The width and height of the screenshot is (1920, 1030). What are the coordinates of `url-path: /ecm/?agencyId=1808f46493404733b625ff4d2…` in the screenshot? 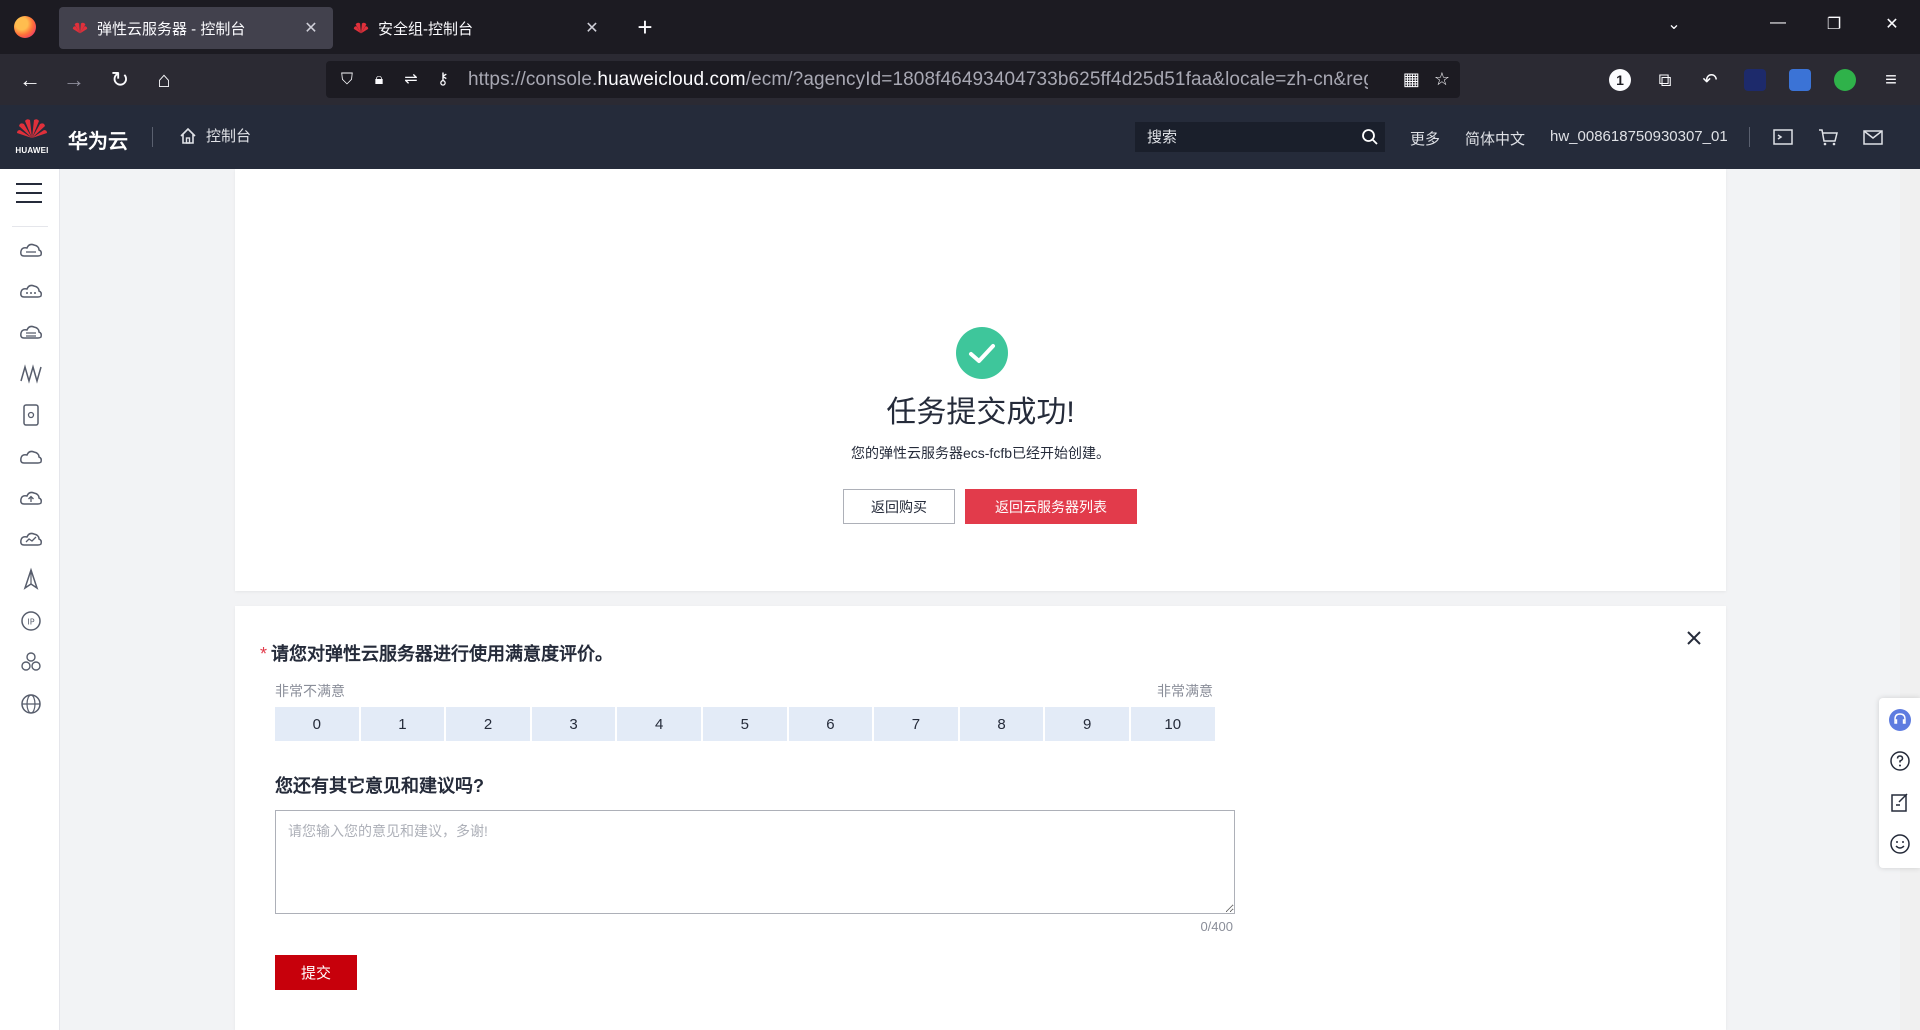 It's located at (1056, 79).